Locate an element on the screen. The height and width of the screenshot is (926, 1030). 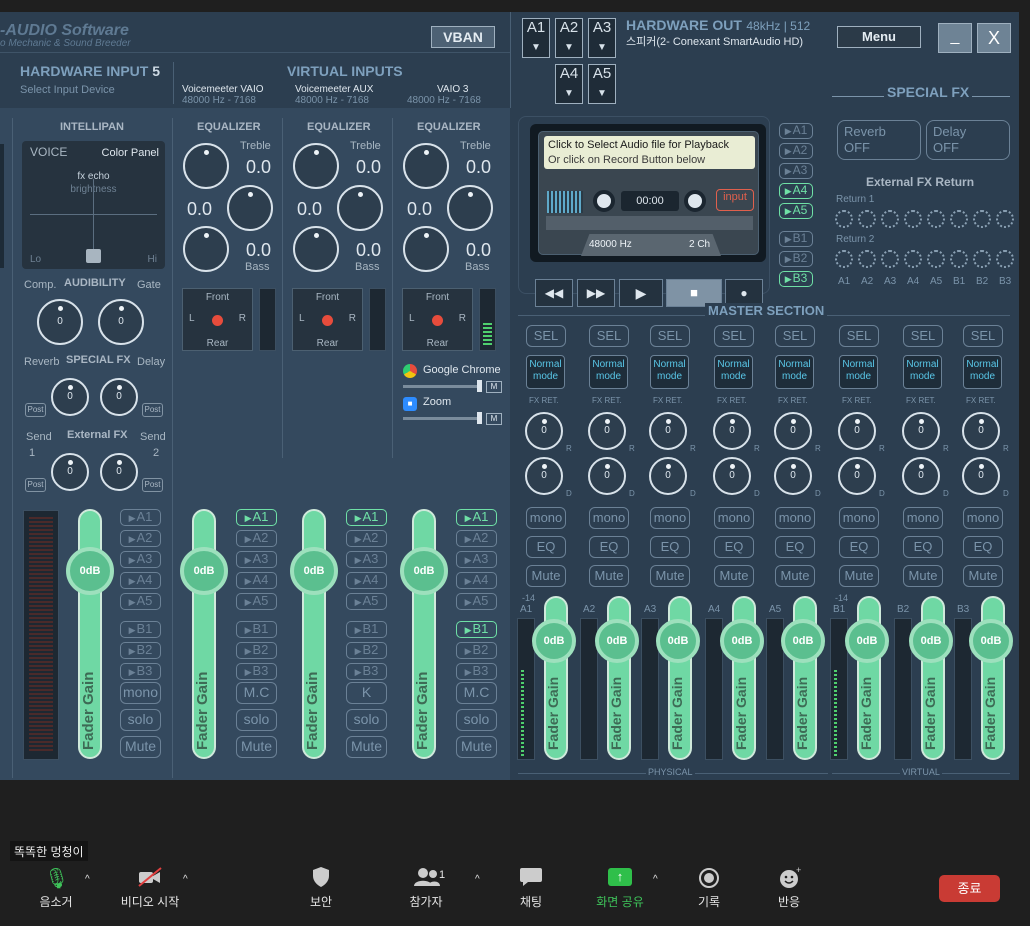
strip-mono-button: mono is located at coordinates (140, 693).